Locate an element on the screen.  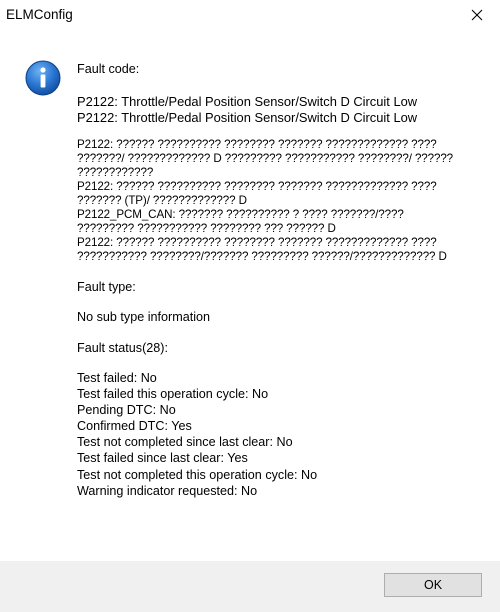
status-line: Test not completed since last clear: No is located at coordinates (185, 442).